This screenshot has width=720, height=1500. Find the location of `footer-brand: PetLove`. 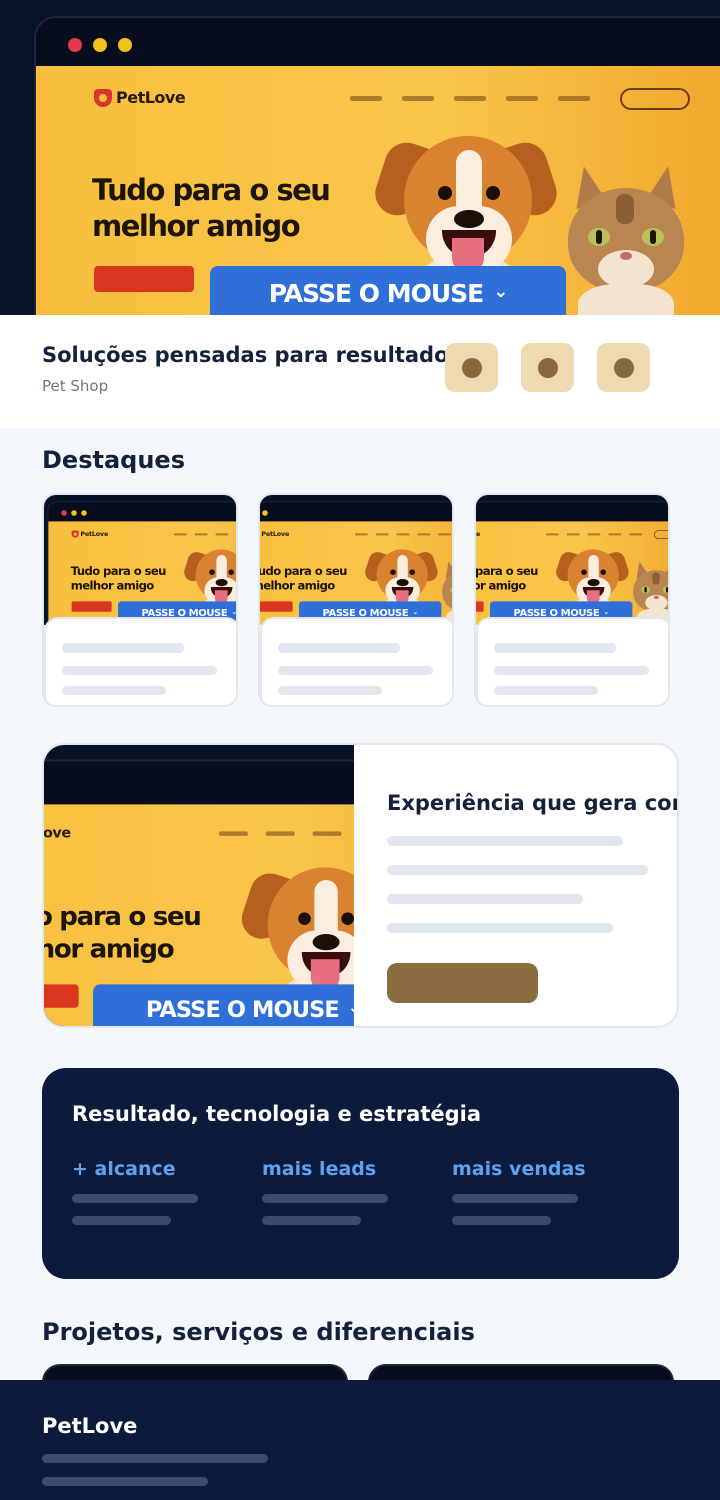

footer-brand: PetLove is located at coordinates (90, 1426).